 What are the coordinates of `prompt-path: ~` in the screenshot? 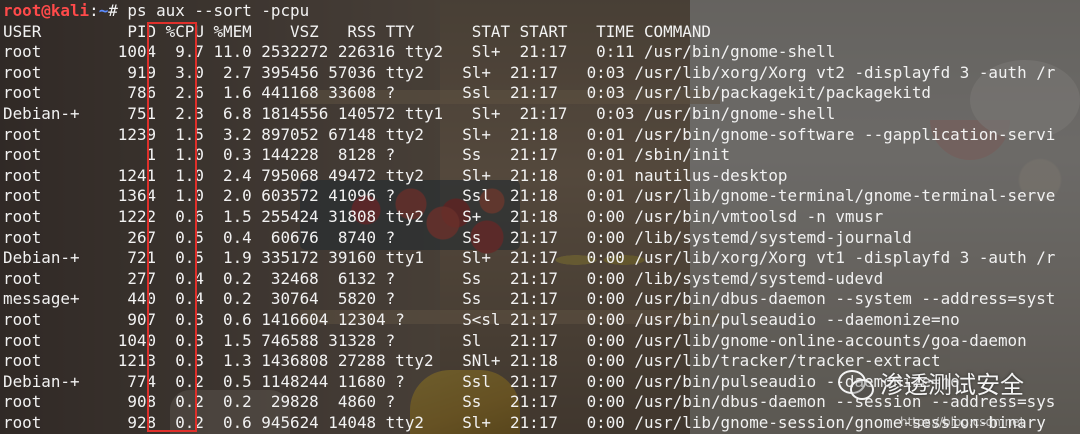 It's located at (103, 10).